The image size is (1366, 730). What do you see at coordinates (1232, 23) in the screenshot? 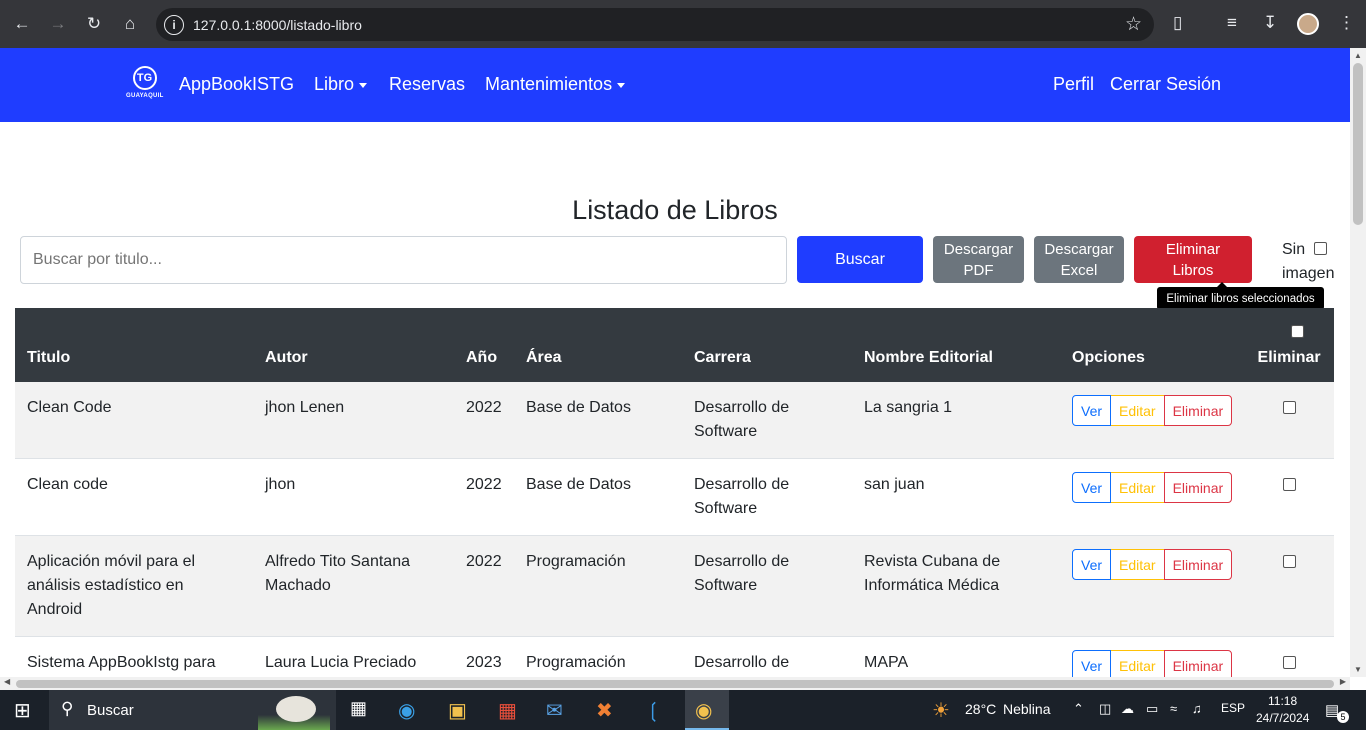
I see `media-control-icon: ≡` at bounding box center [1232, 23].